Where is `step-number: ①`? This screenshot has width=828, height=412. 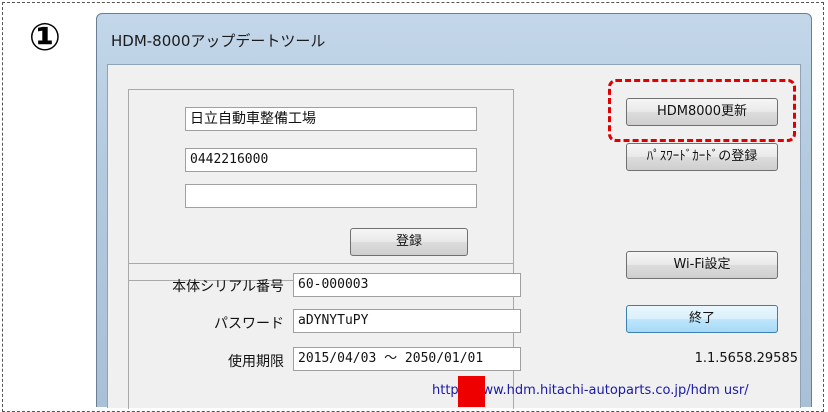
step-number: ① is located at coordinates (45, 37).